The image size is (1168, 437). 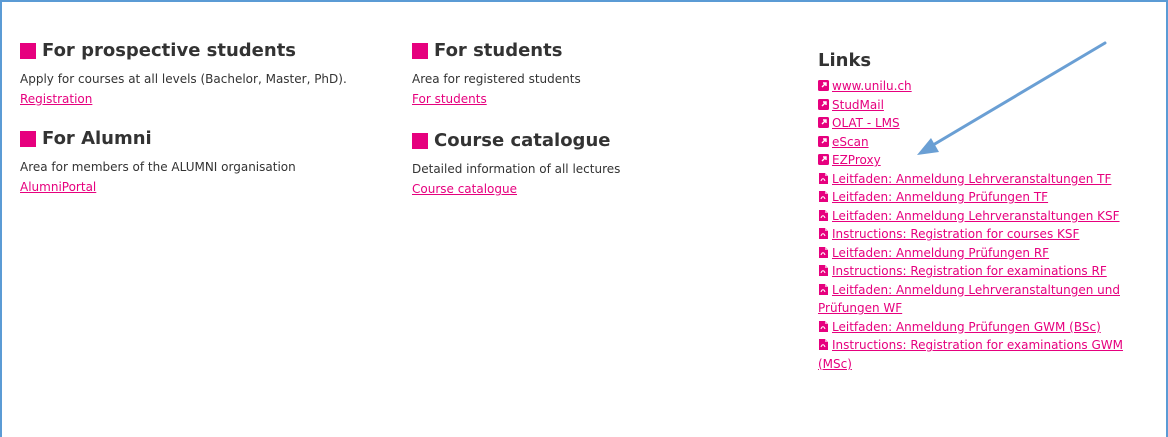 What do you see at coordinates (850, 142) in the screenshot?
I see `link-label: eScan` at bounding box center [850, 142].